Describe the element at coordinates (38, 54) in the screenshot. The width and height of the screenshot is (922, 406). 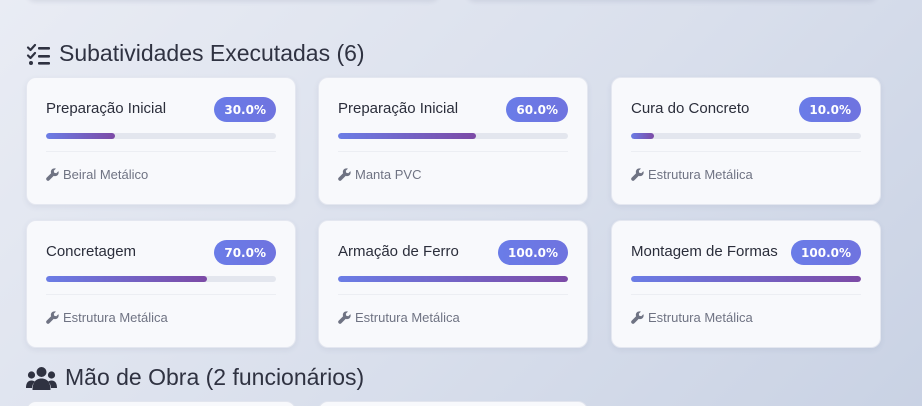
I see `task-list-icon` at that location.